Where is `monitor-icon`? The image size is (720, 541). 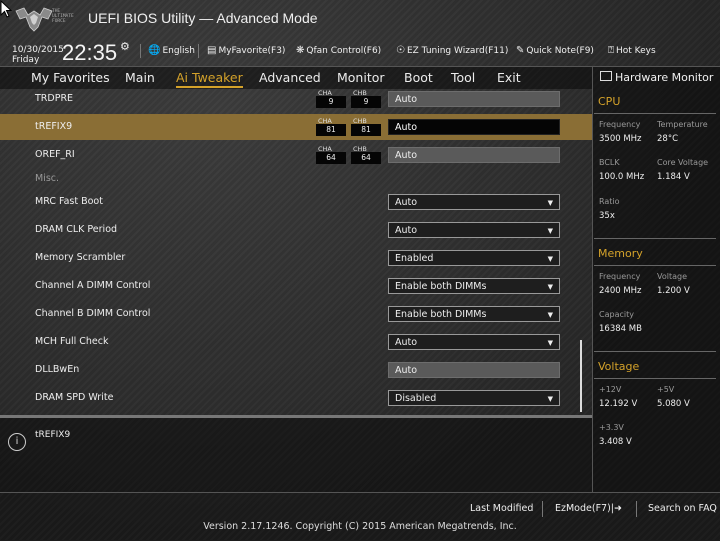 monitor-icon is located at coordinates (606, 76).